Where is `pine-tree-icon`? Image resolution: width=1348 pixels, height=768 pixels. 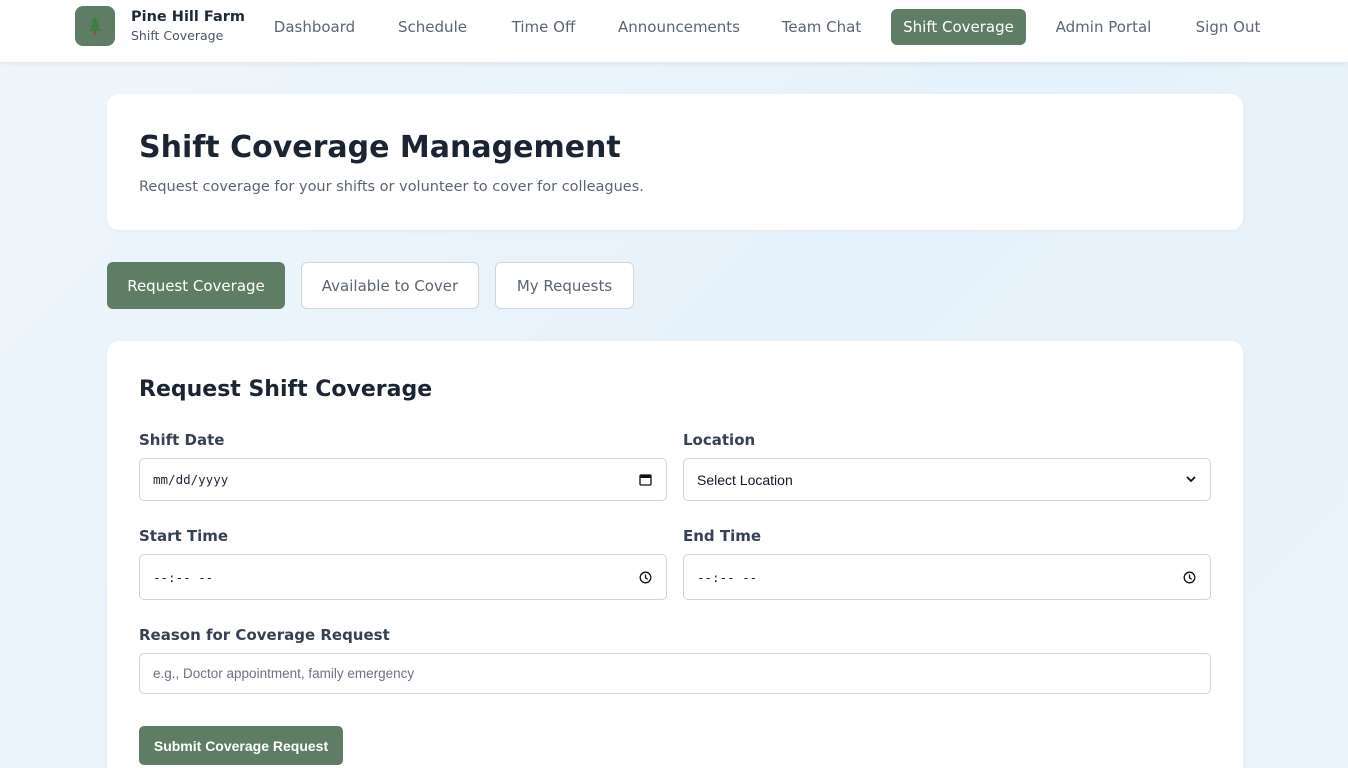 pine-tree-icon is located at coordinates (95, 26).